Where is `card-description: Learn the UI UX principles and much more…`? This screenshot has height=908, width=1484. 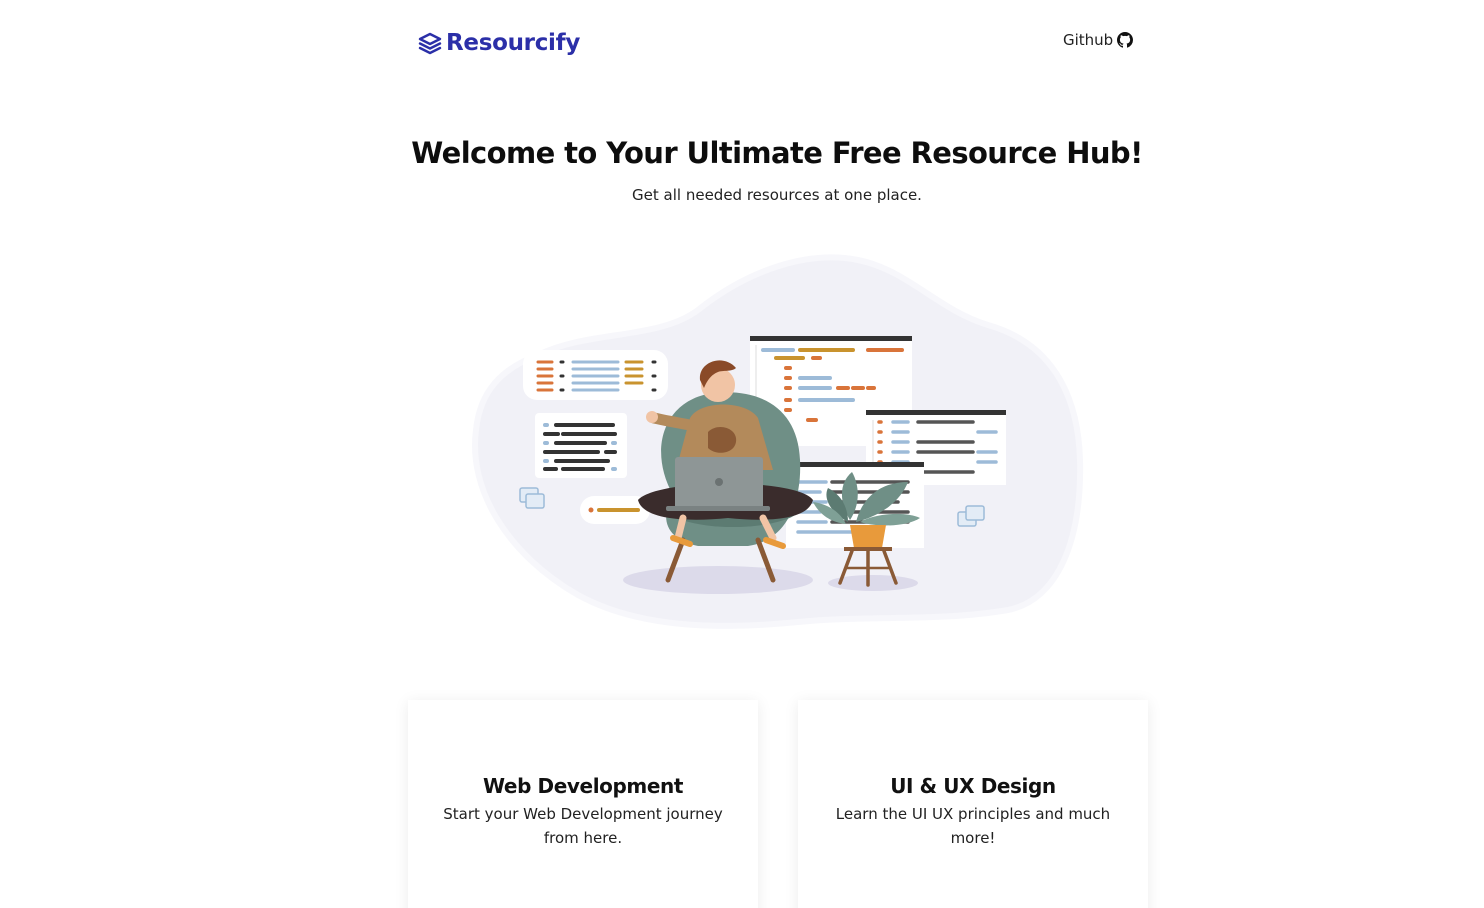 card-description: Learn the UI UX principles and much more… is located at coordinates (973, 826).